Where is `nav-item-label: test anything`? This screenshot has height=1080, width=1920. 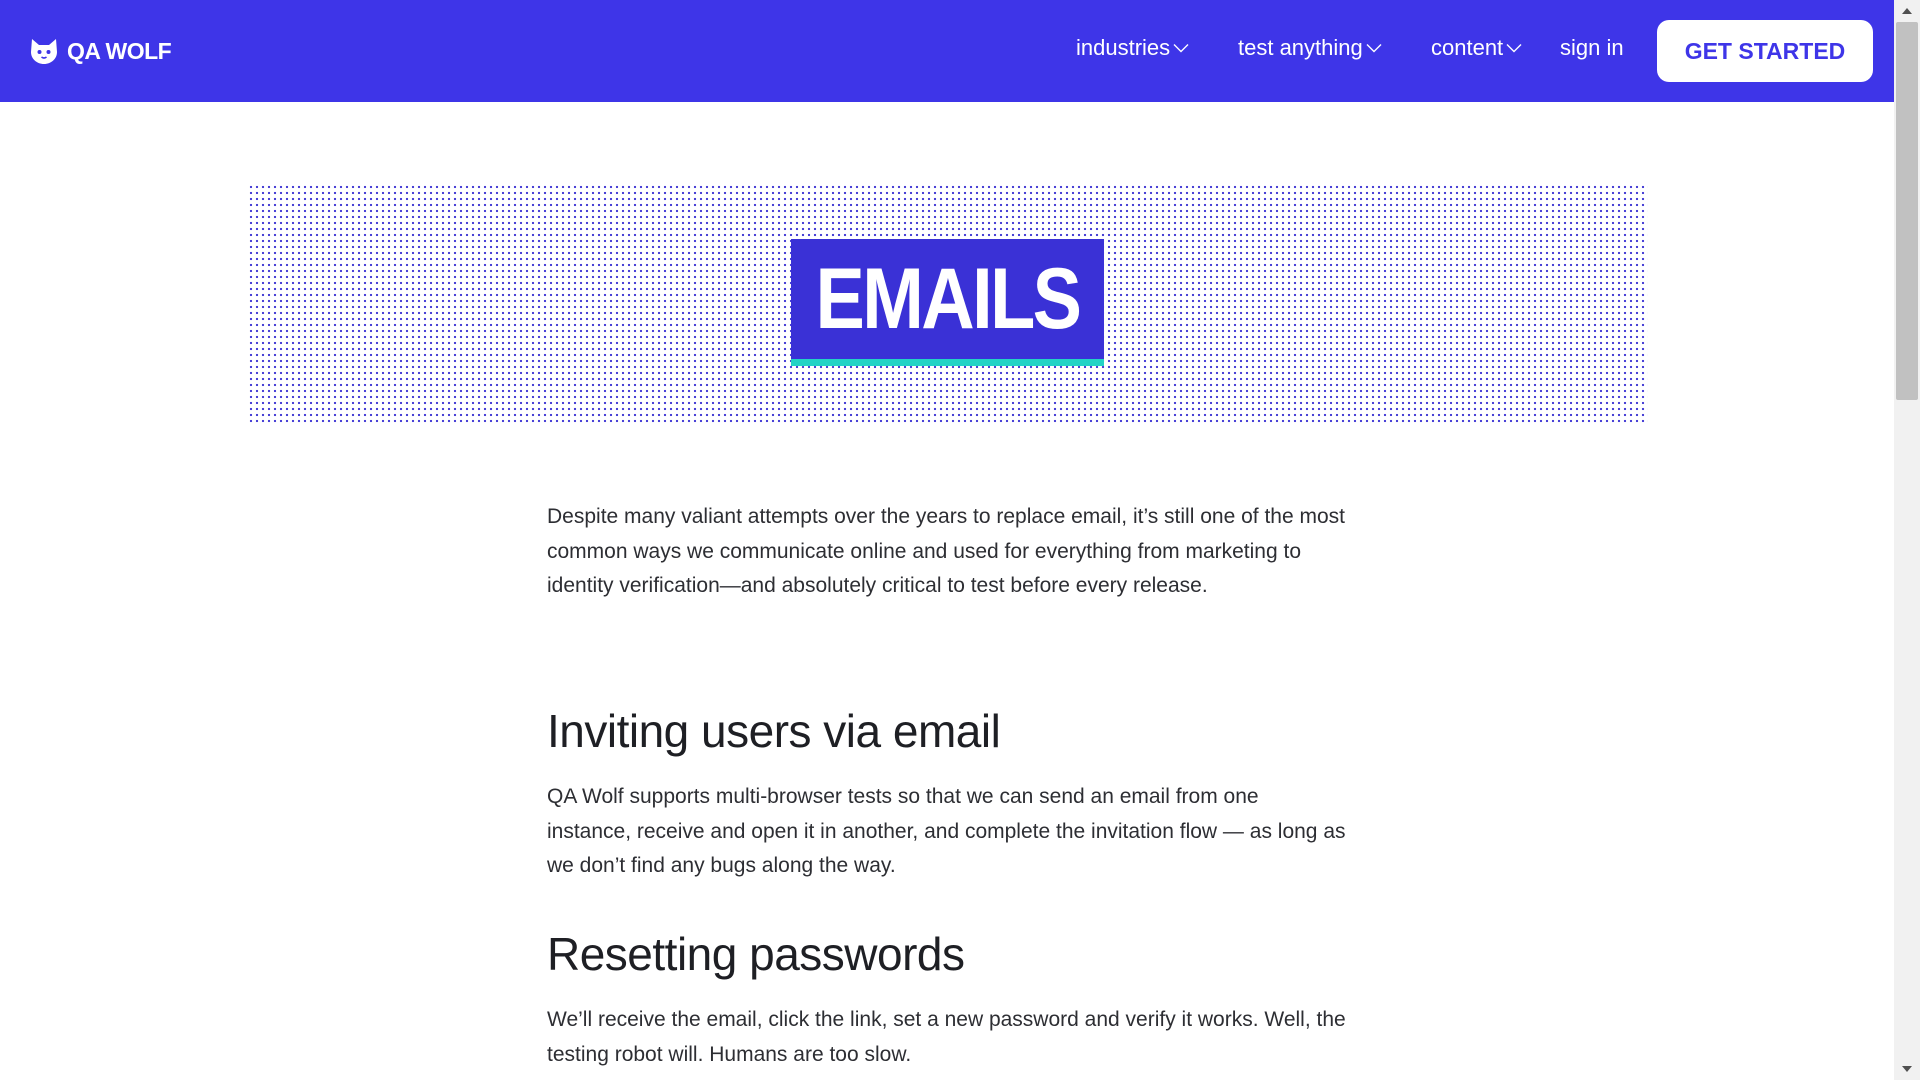
nav-item-label: test anything is located at coordinates (1300, 47).